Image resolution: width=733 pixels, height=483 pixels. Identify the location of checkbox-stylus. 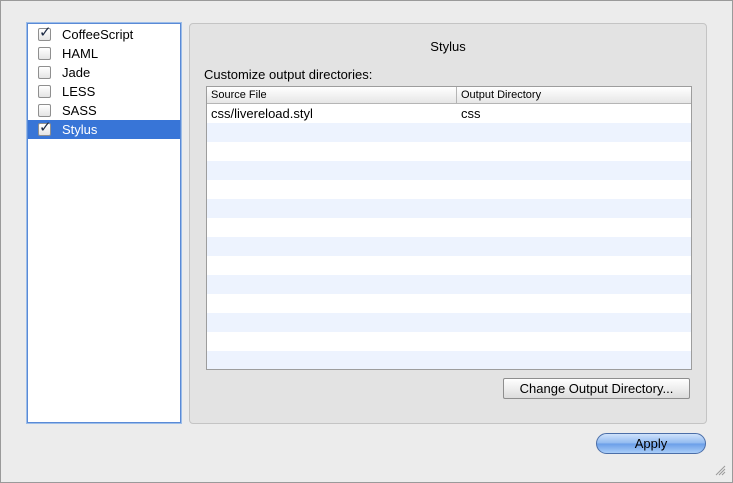
(45, 127).